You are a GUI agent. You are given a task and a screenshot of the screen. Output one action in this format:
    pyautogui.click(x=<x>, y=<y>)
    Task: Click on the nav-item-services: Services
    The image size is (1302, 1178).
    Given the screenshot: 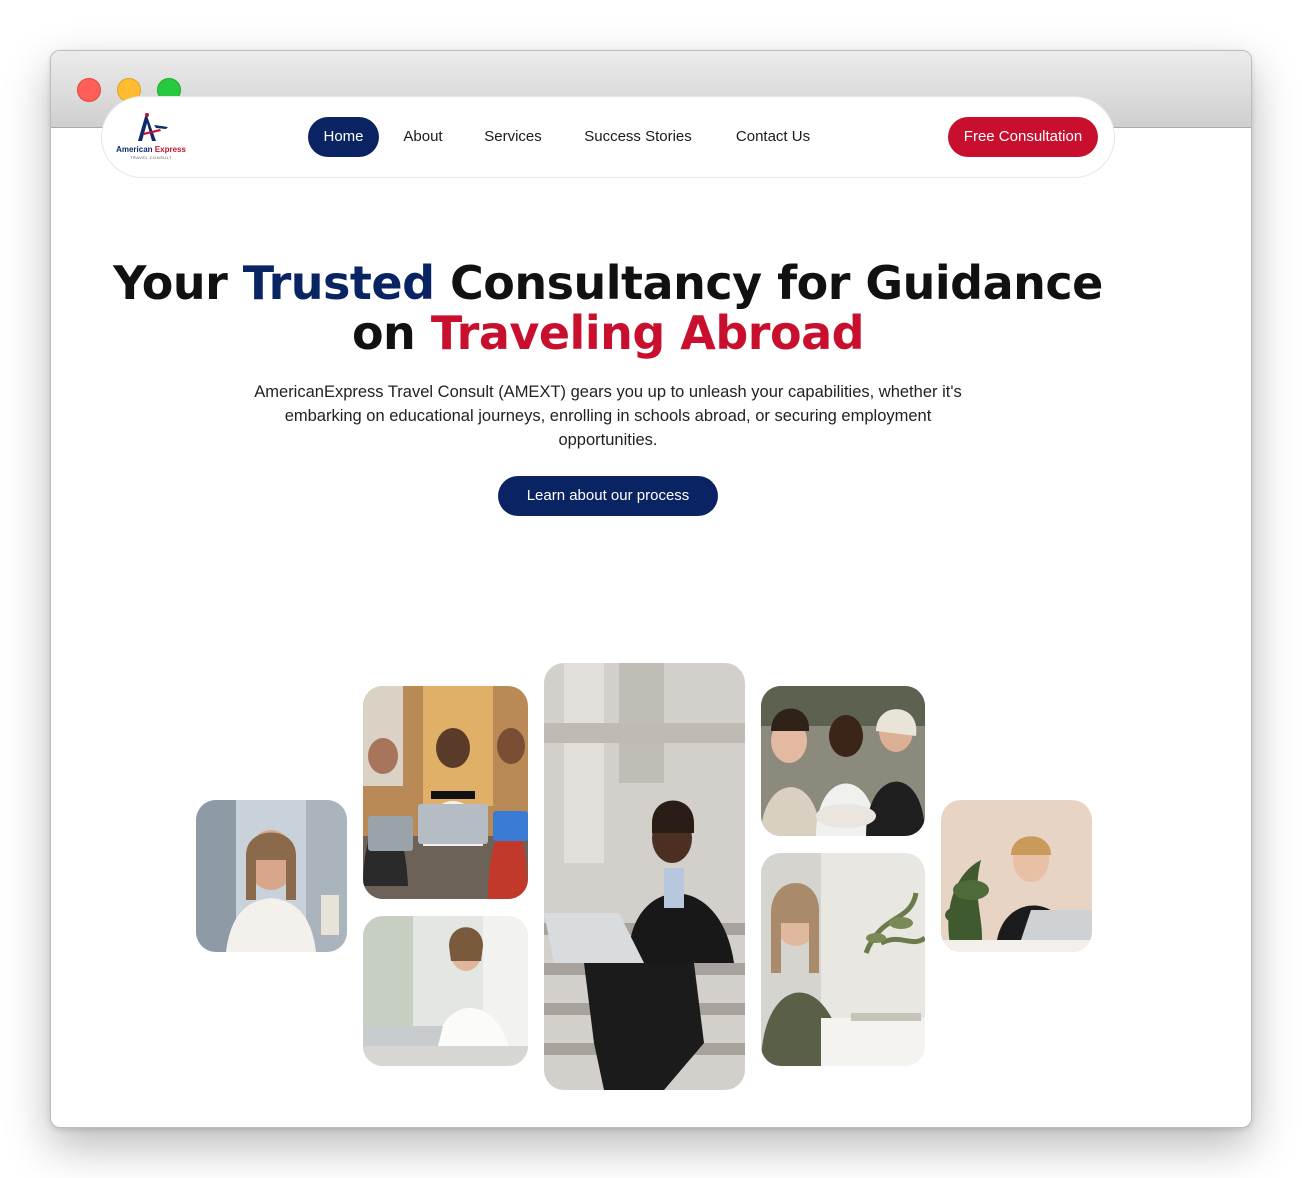 What is the action you would take?
    pyautogui.click(x=513, y=137)
    